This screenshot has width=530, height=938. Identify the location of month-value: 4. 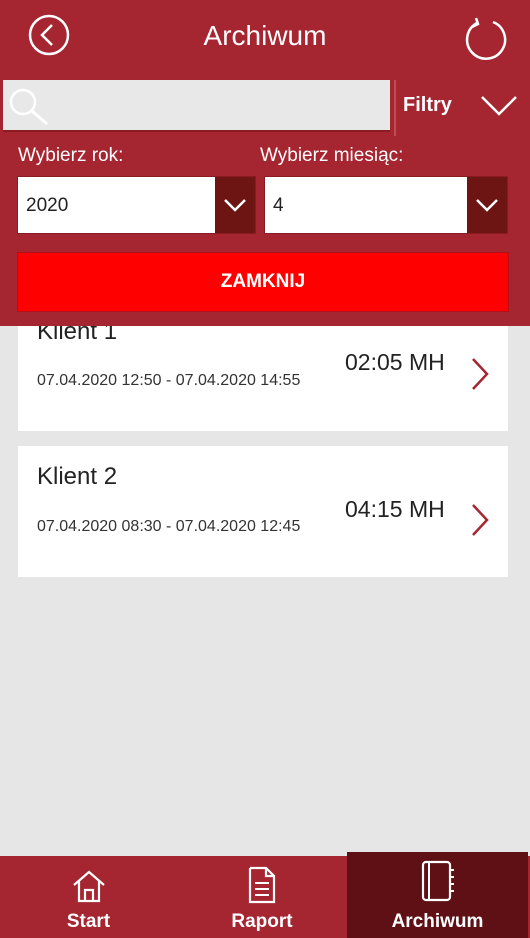
(278, 205).